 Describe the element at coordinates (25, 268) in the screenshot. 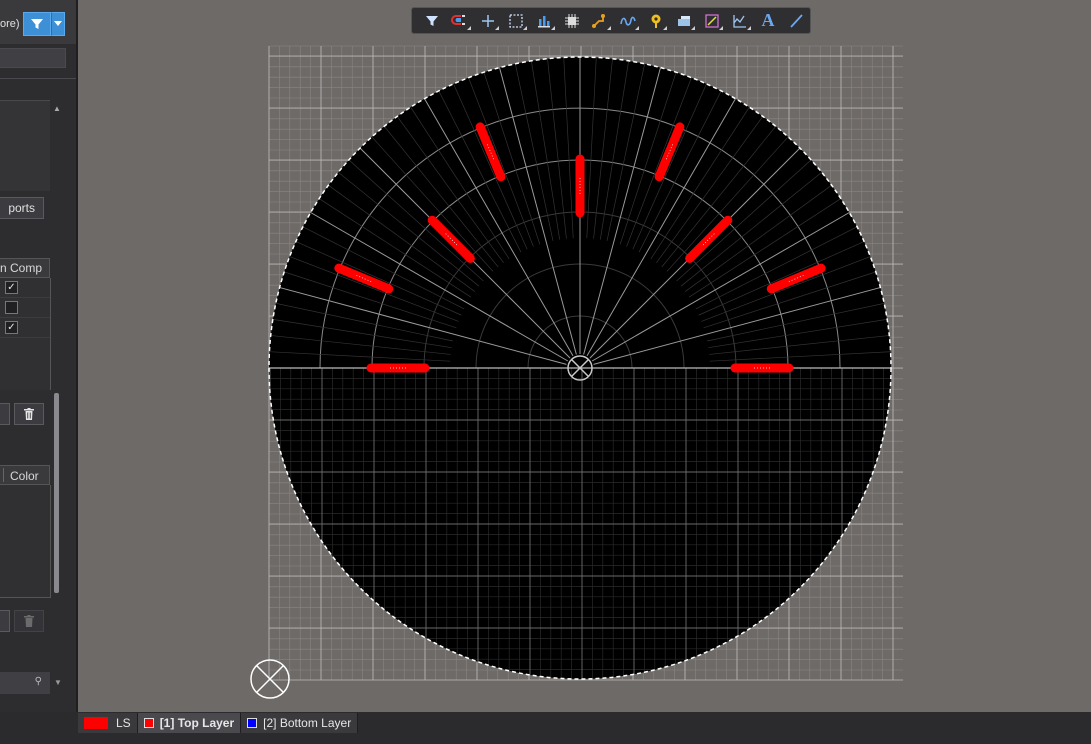

I see `component-column-header: n Comp` at that location.